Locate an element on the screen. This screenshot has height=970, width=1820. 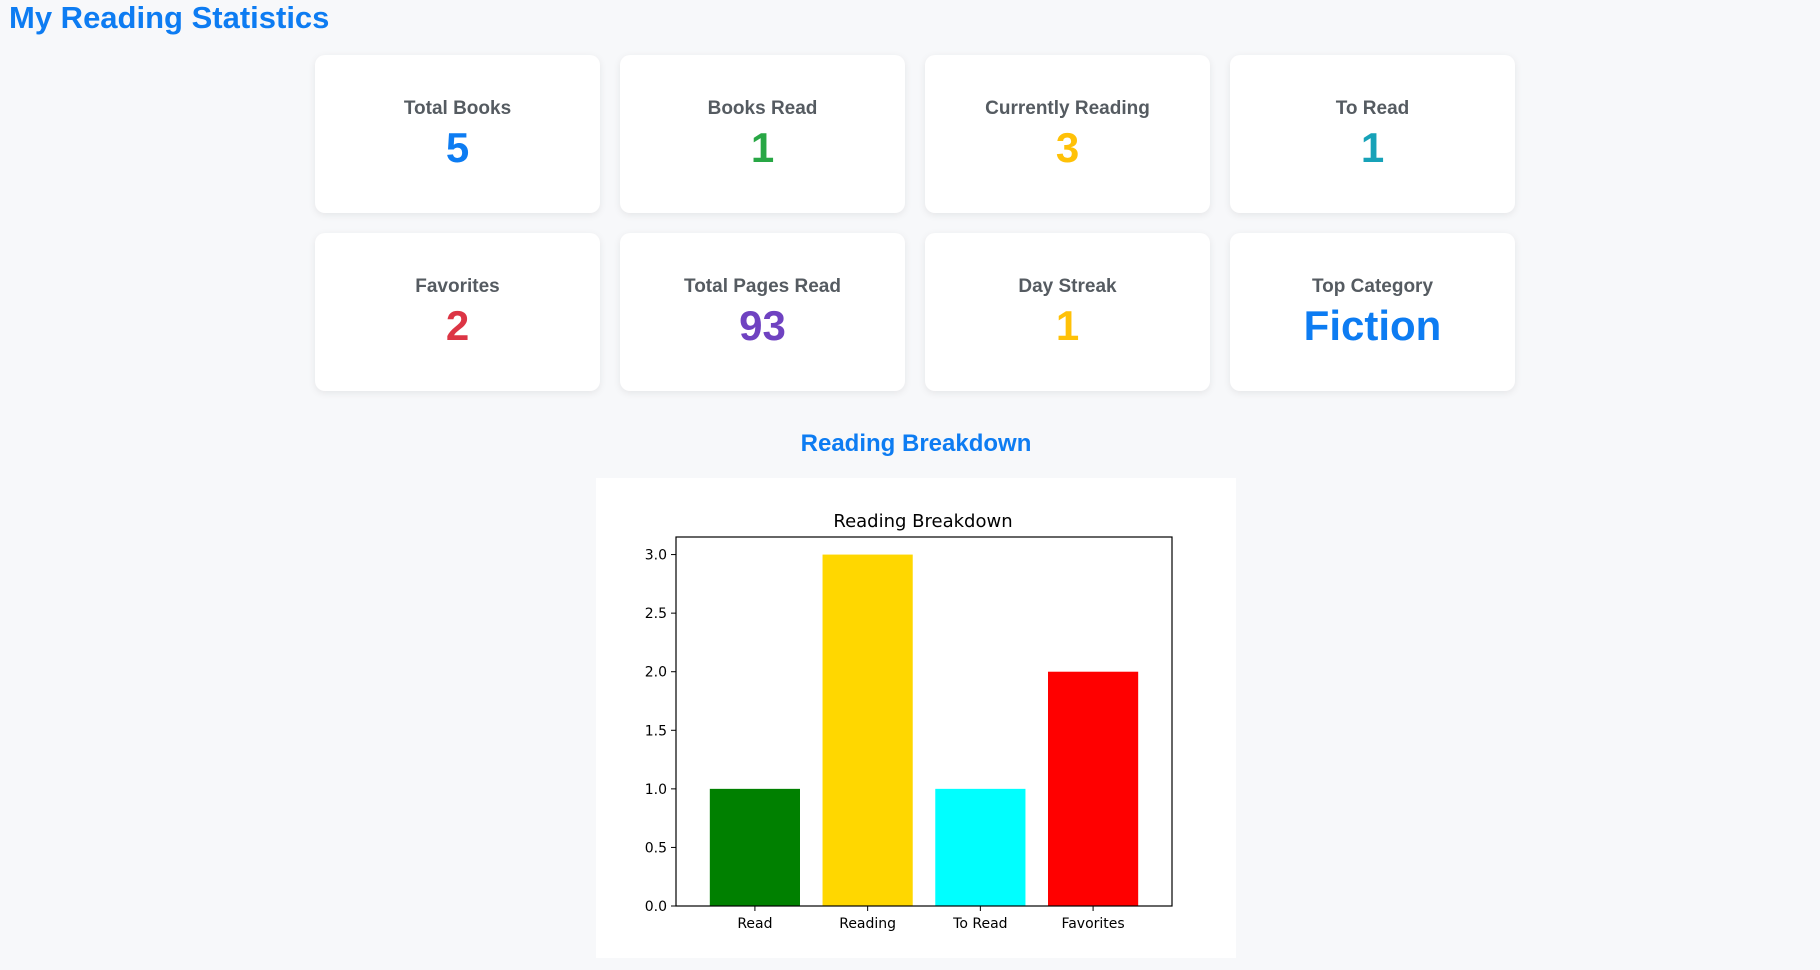
page-title: My Reading Statistics is located at coordinates (169, 17).